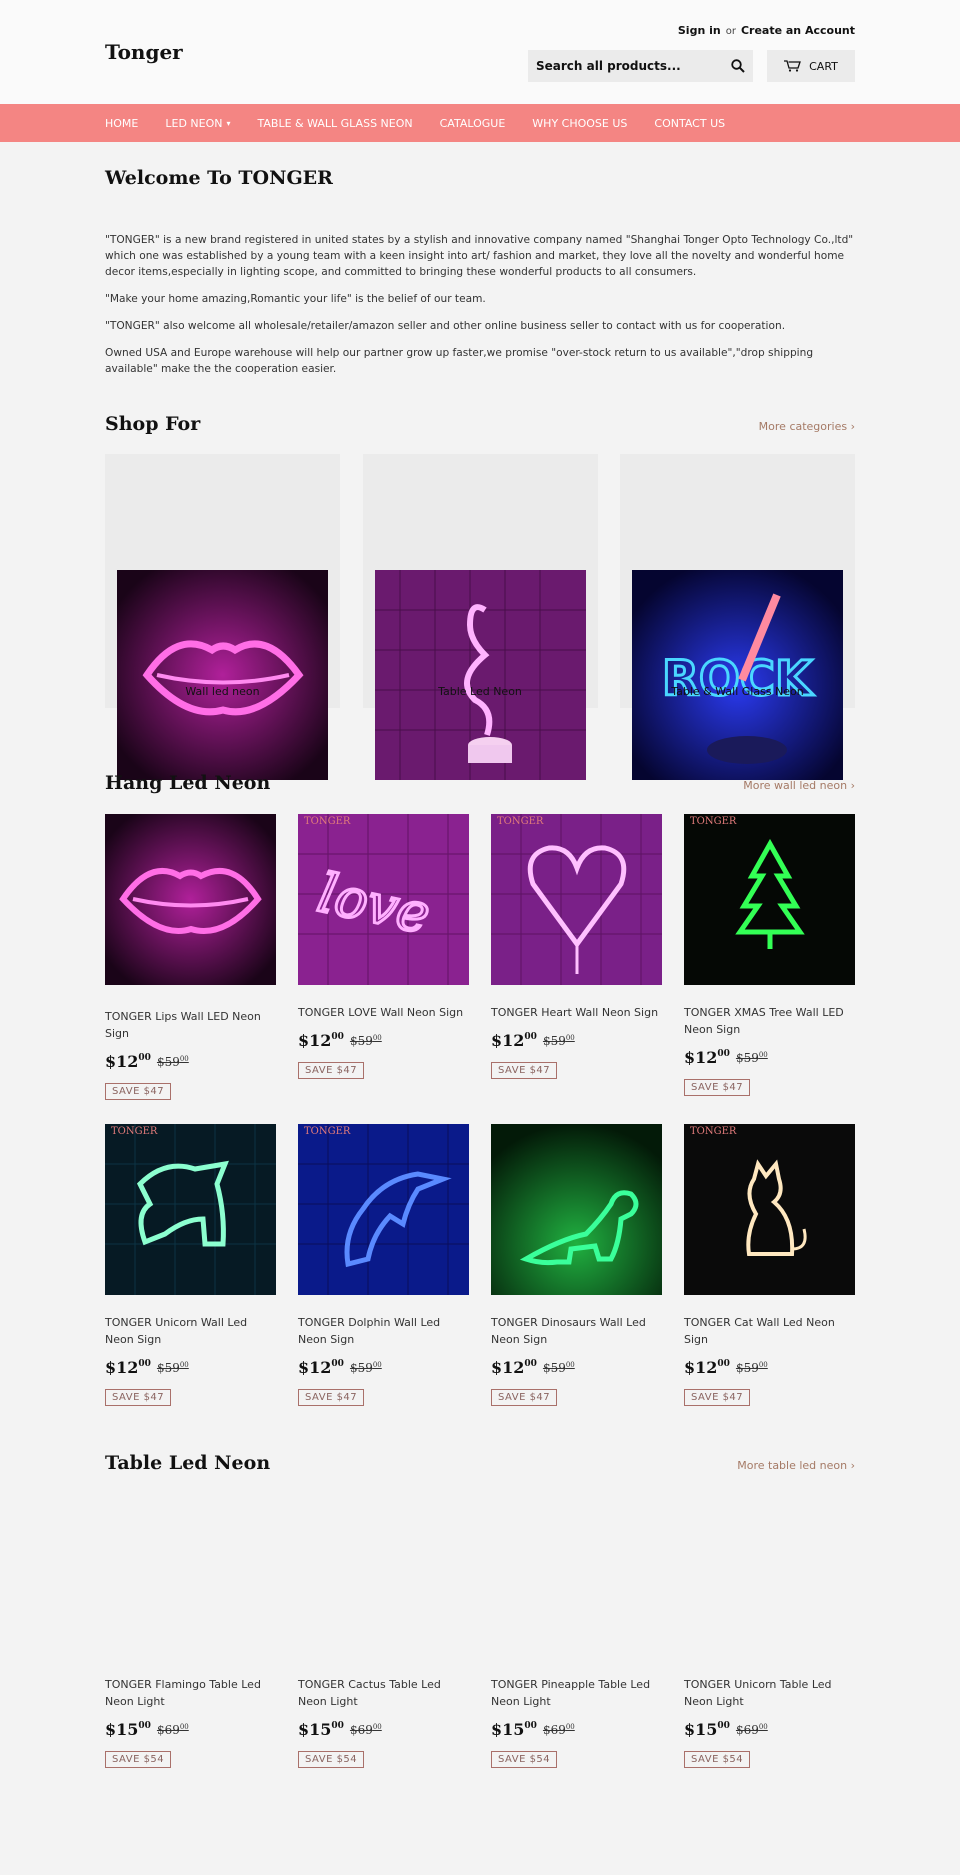  Describe the element at coordinates (769, 1331) in the screenshot. I see `product-title: TONGER Cat Wall Led Neon Sign` at that location.